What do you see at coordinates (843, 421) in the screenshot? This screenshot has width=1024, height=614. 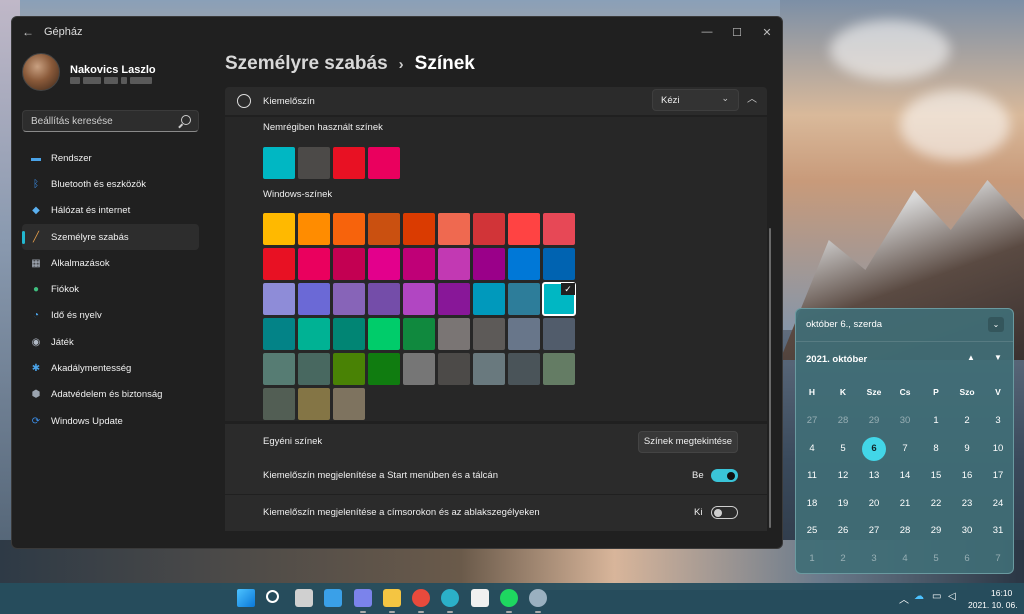 I see `calendar-day: 28` at bounding box center [843, 421].